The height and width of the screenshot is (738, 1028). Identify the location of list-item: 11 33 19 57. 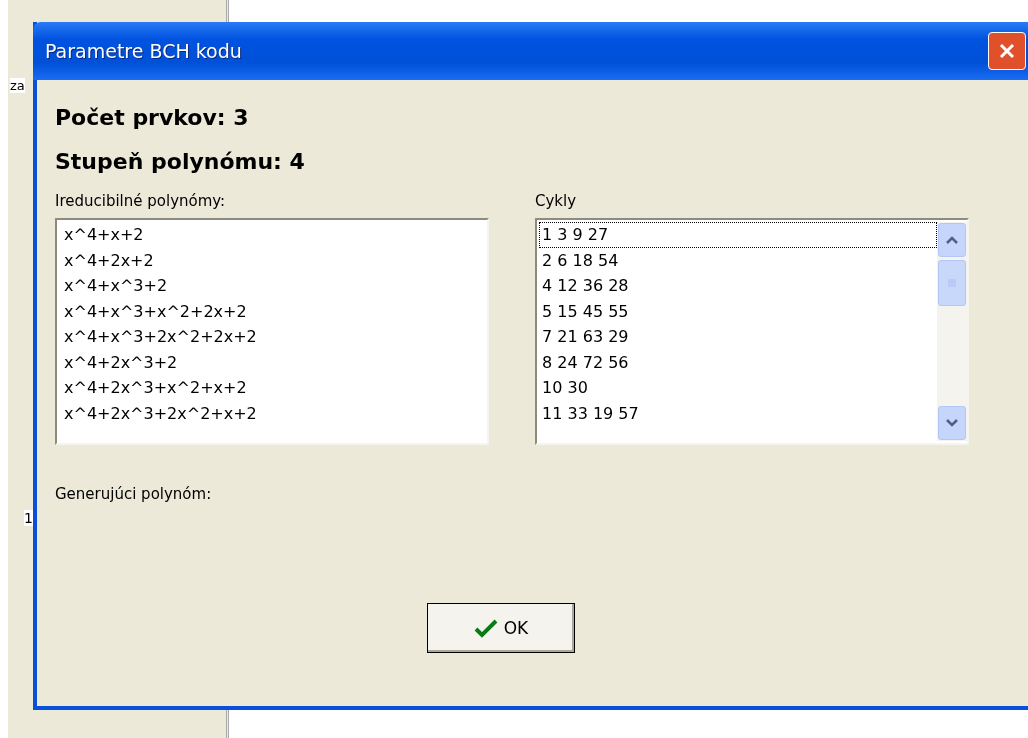
(738, 413).